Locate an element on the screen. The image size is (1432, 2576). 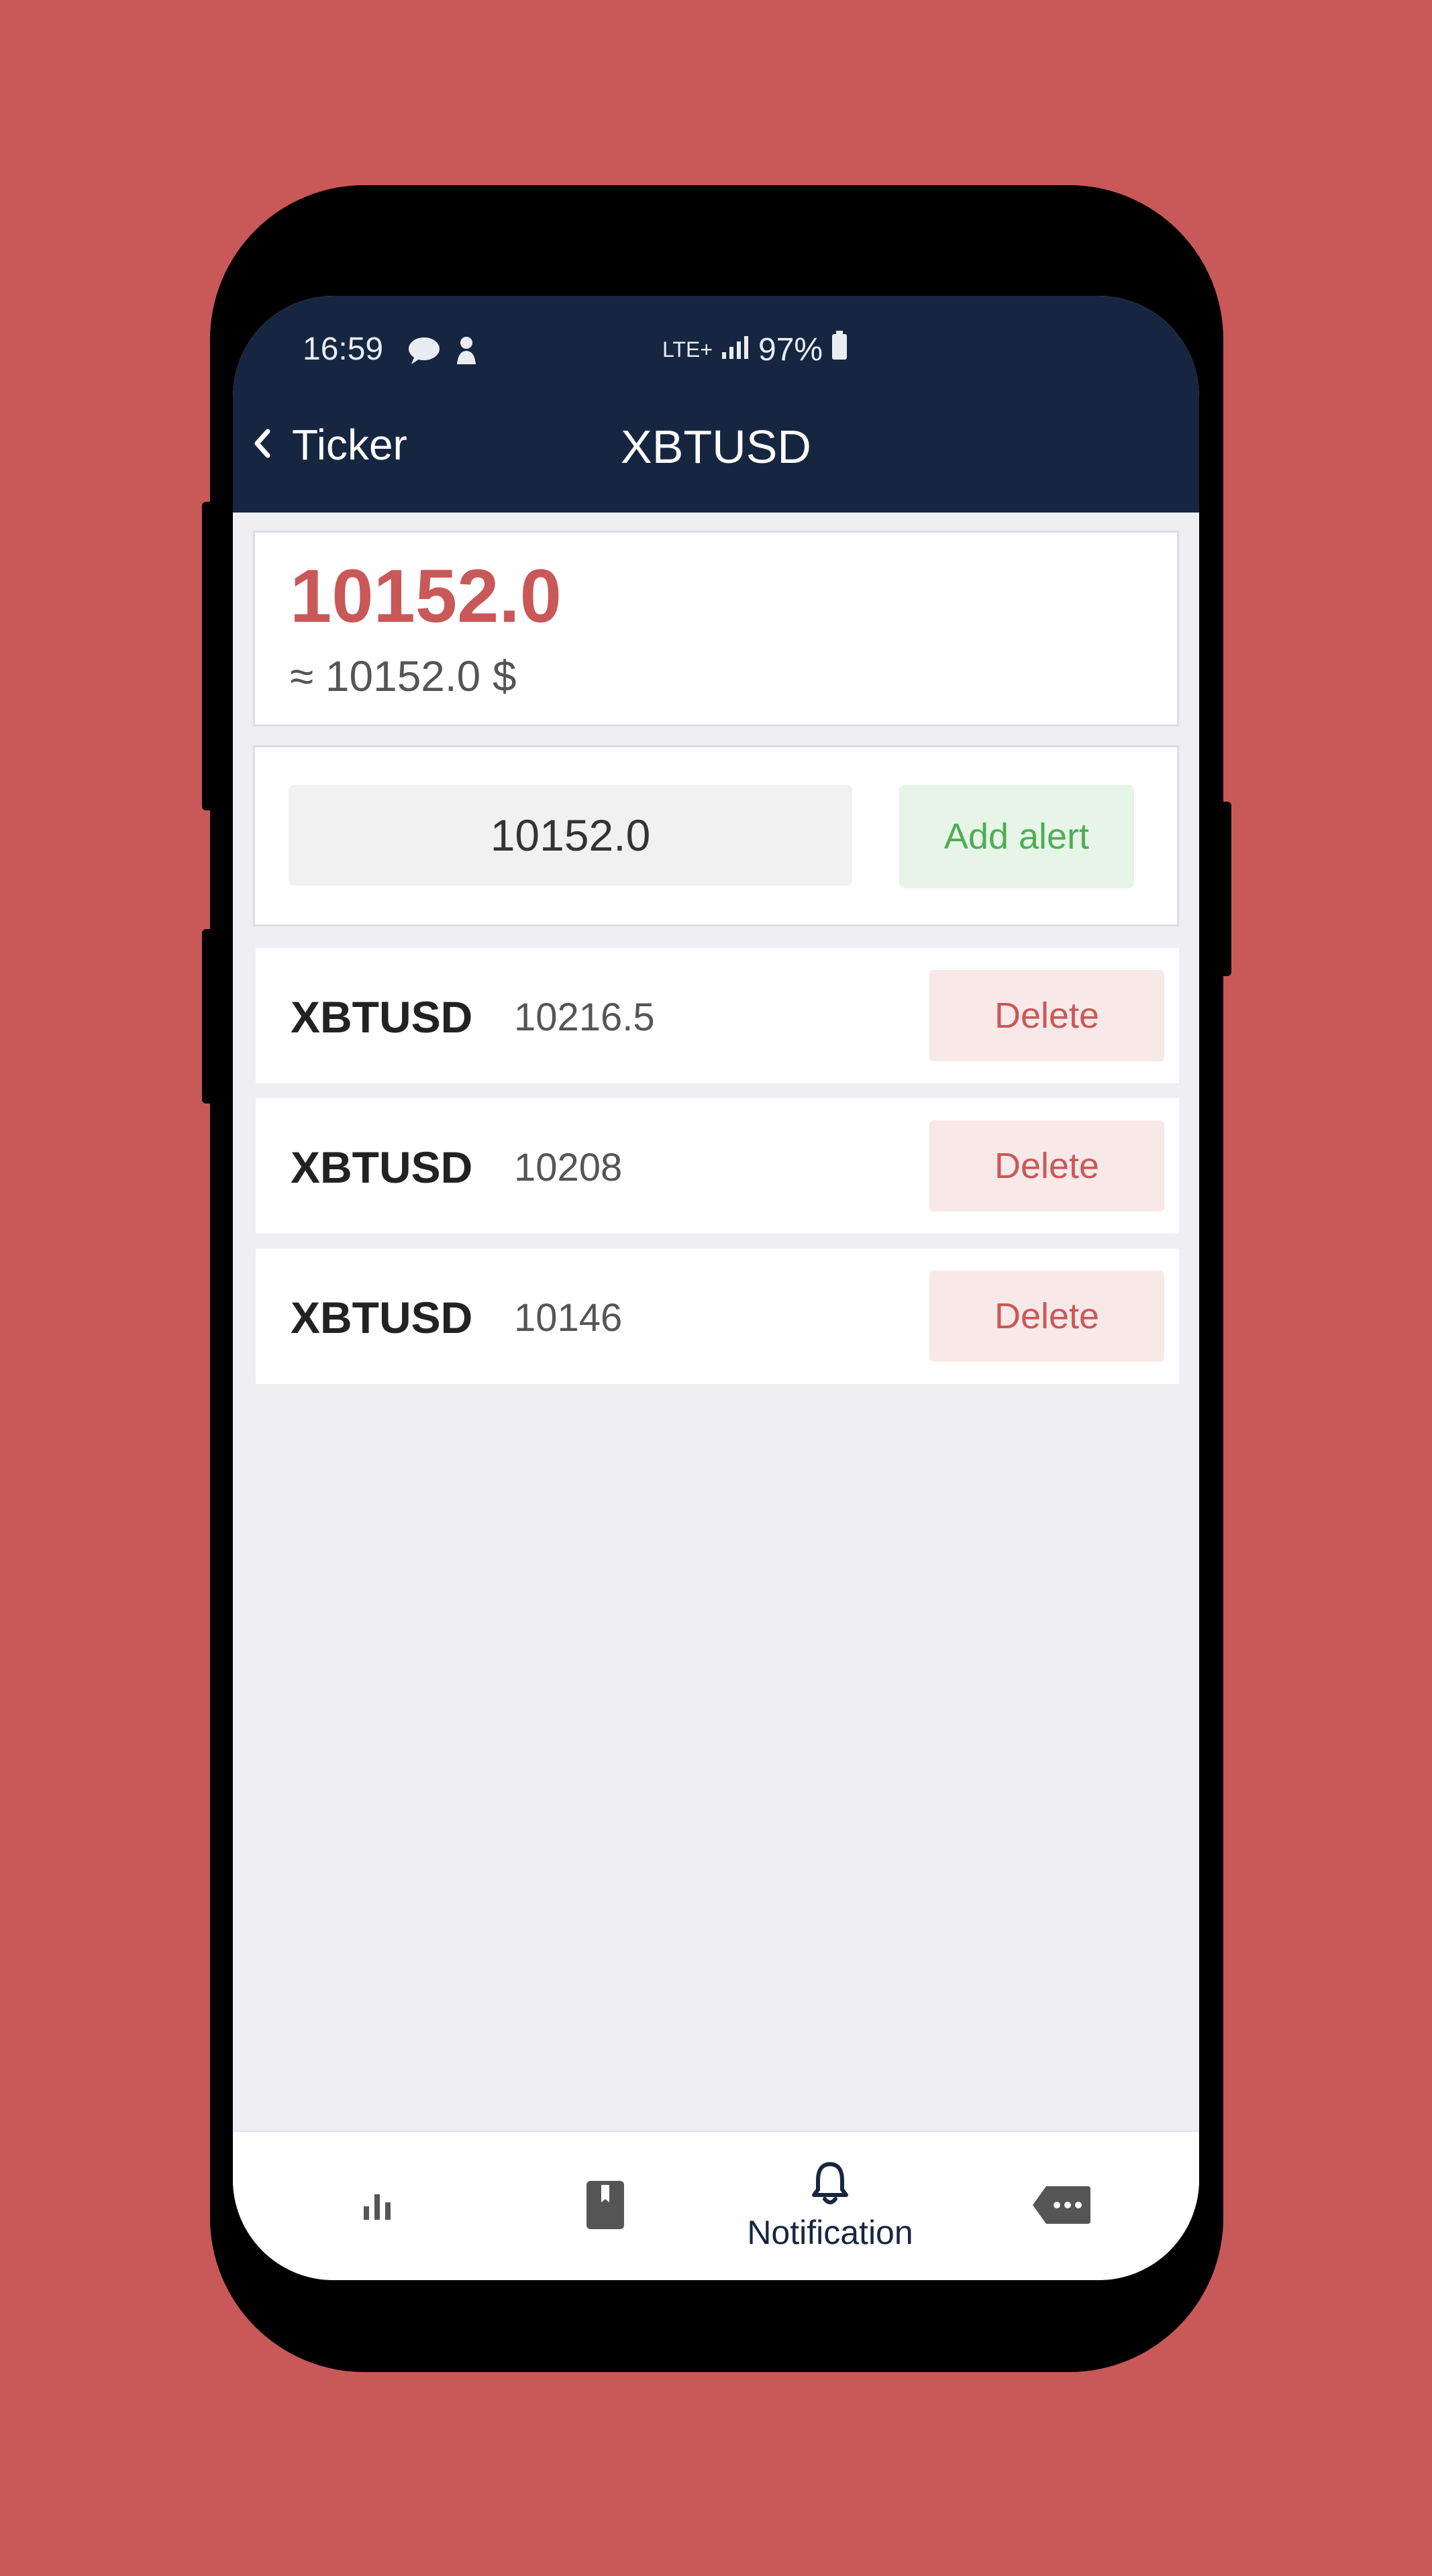
approx-usd-price: ≈ 10152.0 $ is located at coordinates (404, 676).